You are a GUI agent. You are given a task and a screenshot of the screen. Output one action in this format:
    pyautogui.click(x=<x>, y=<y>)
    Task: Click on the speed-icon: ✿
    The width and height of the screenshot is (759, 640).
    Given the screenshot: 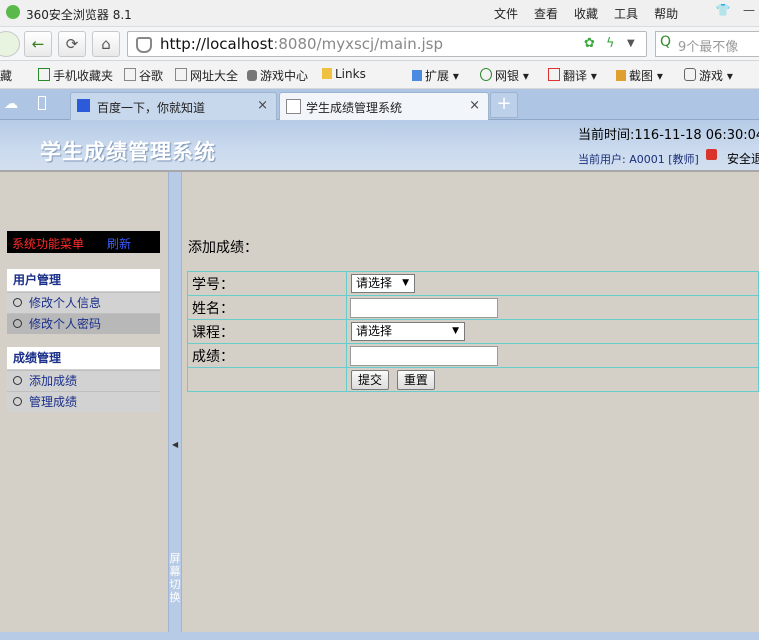 What is the action you would take?
    pyautogui.click(x=589, y=43)
    